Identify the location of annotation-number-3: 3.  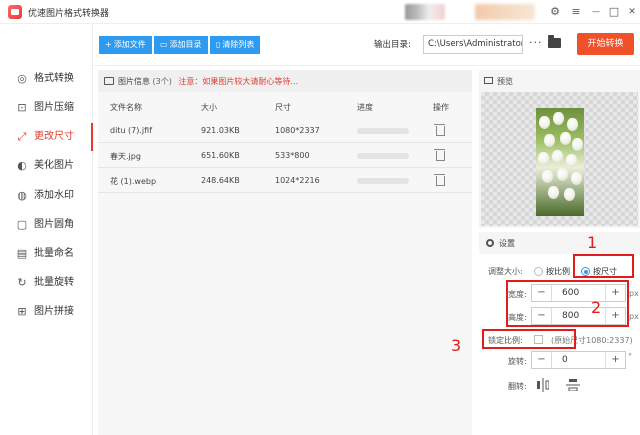
(456, 345).